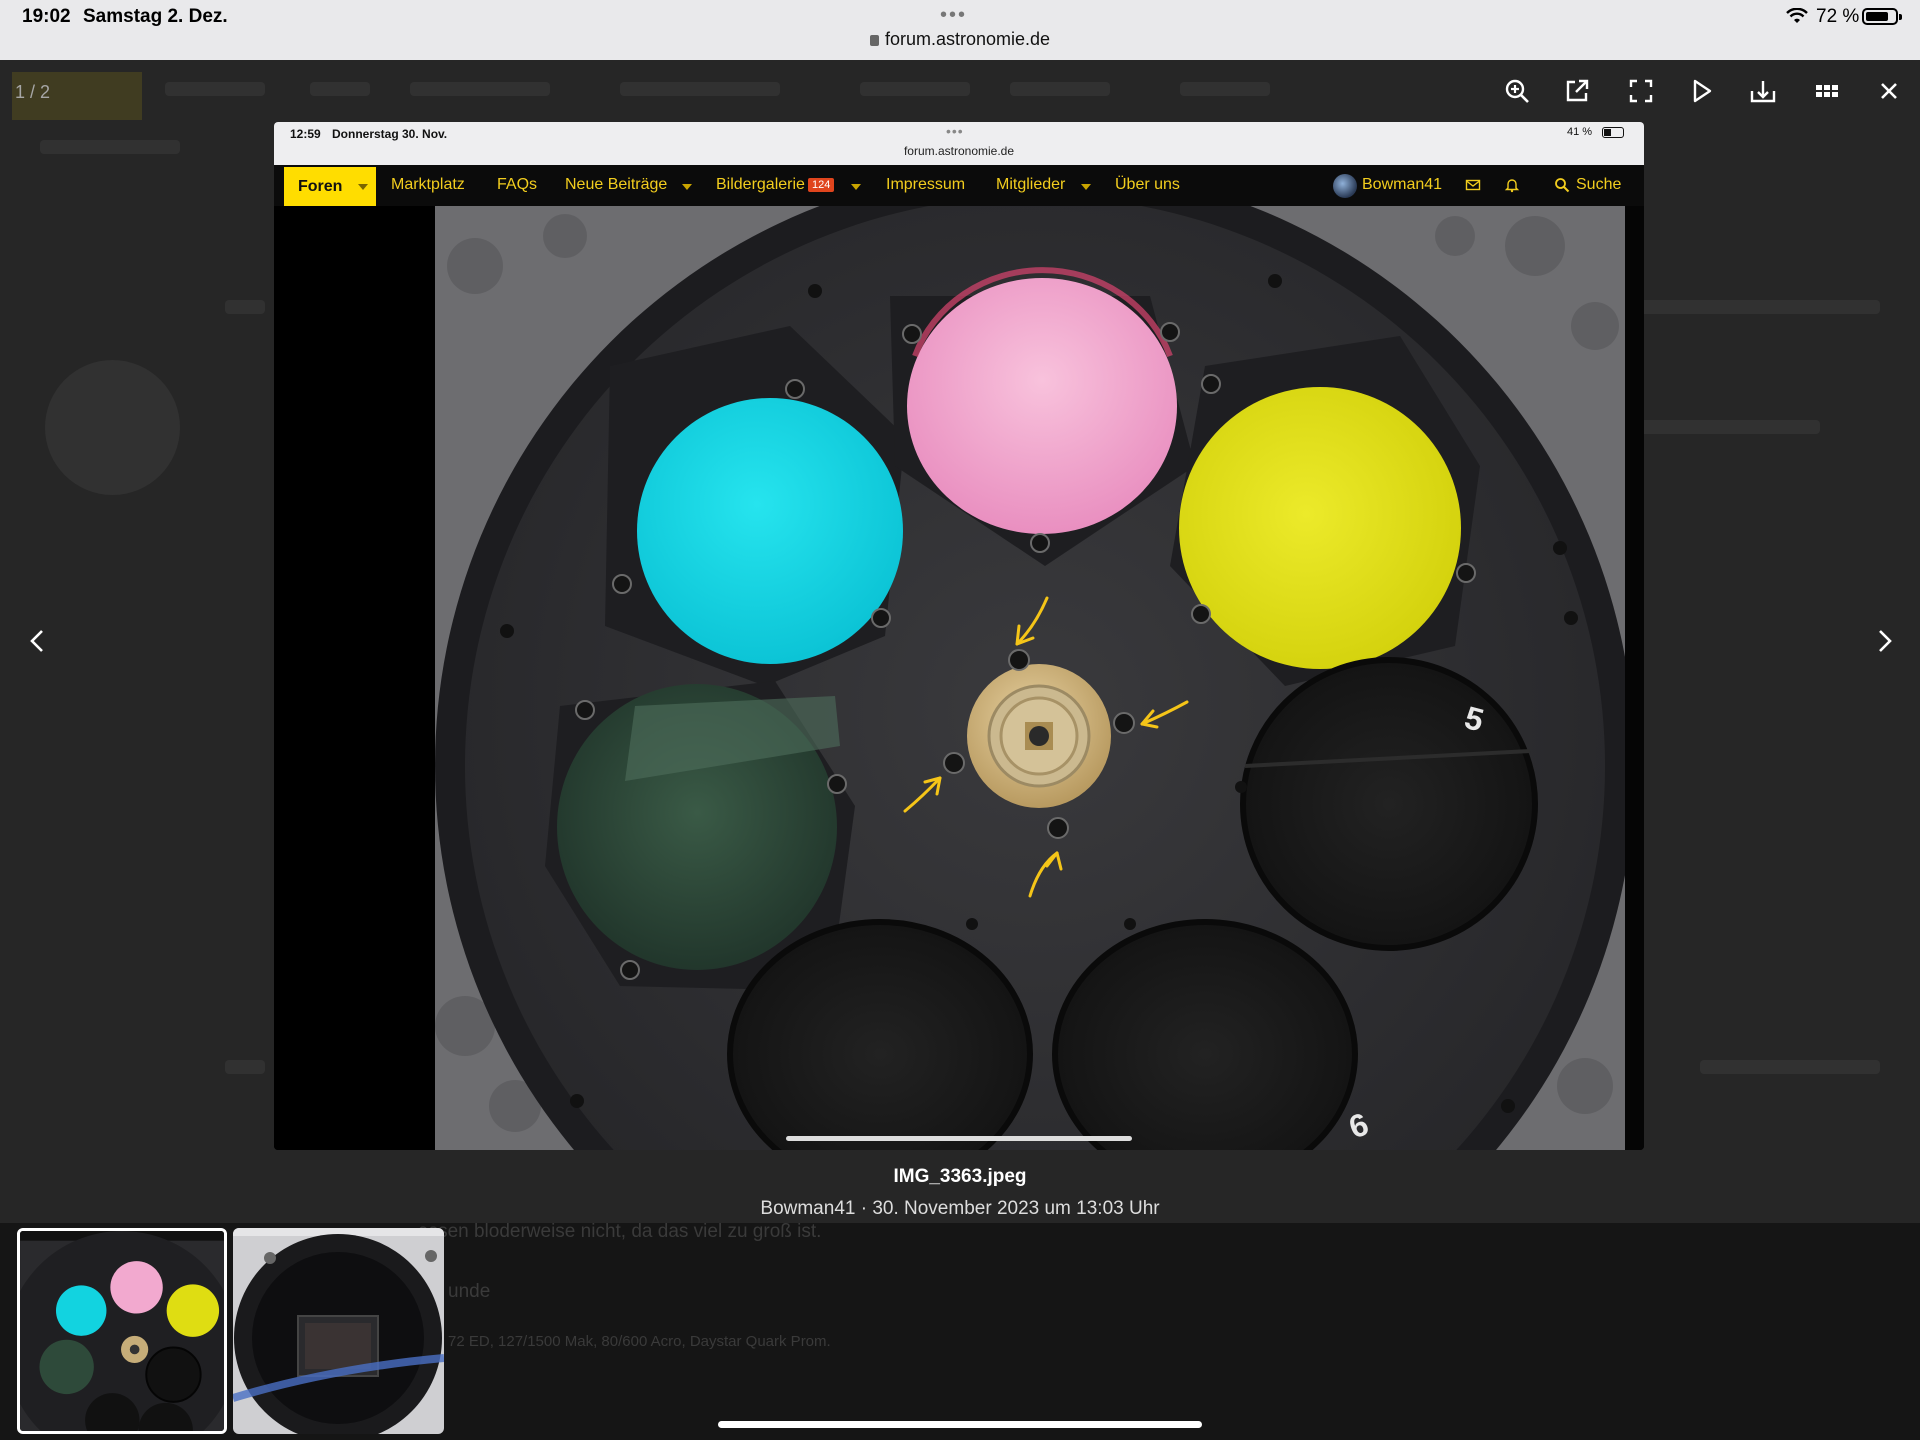  Describe the element at coordinates (1473, 185) in the screenshot. I see `envelope-icon` at that location.